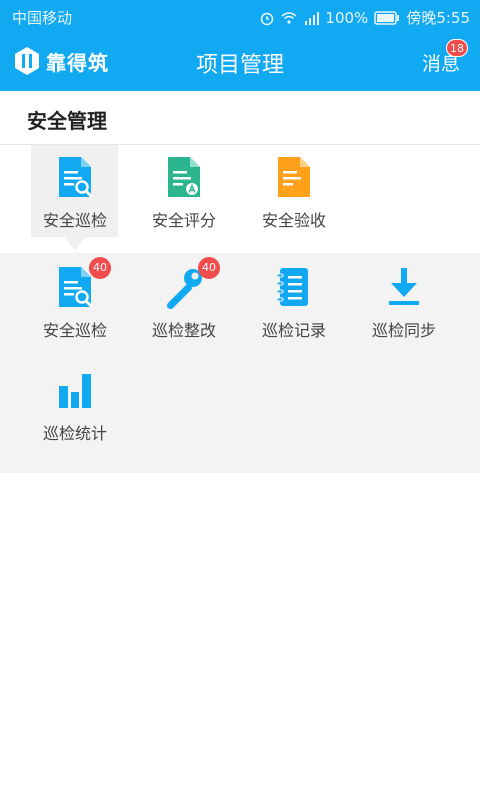 Image resolution: width=480 pixels, height=800 pixels. What do you see at coordinates (75, 390) in the screenshot?
I see `bar-chart-icon` at bounding box center [75, 390].